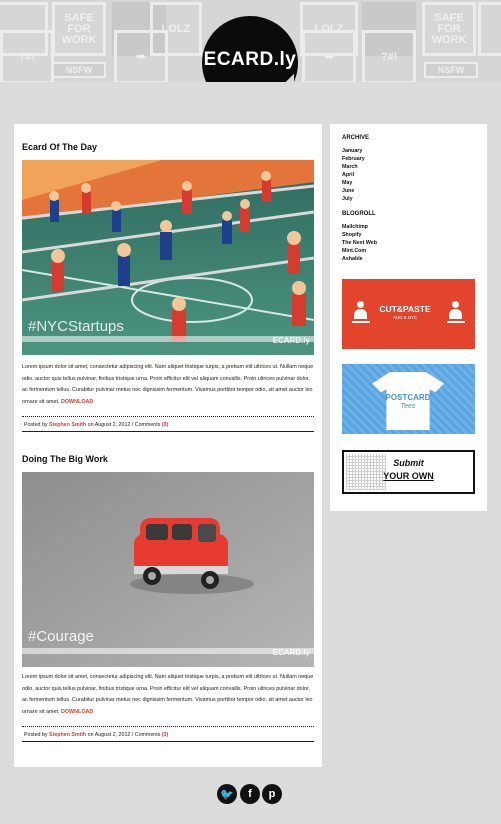 The width and height of the screenshot is (501, 824). What do you see at coordinates (359, 214) in the screenshot?
I see `blogroll-heading: BLOGROLL` at bounding box center [359, 214].